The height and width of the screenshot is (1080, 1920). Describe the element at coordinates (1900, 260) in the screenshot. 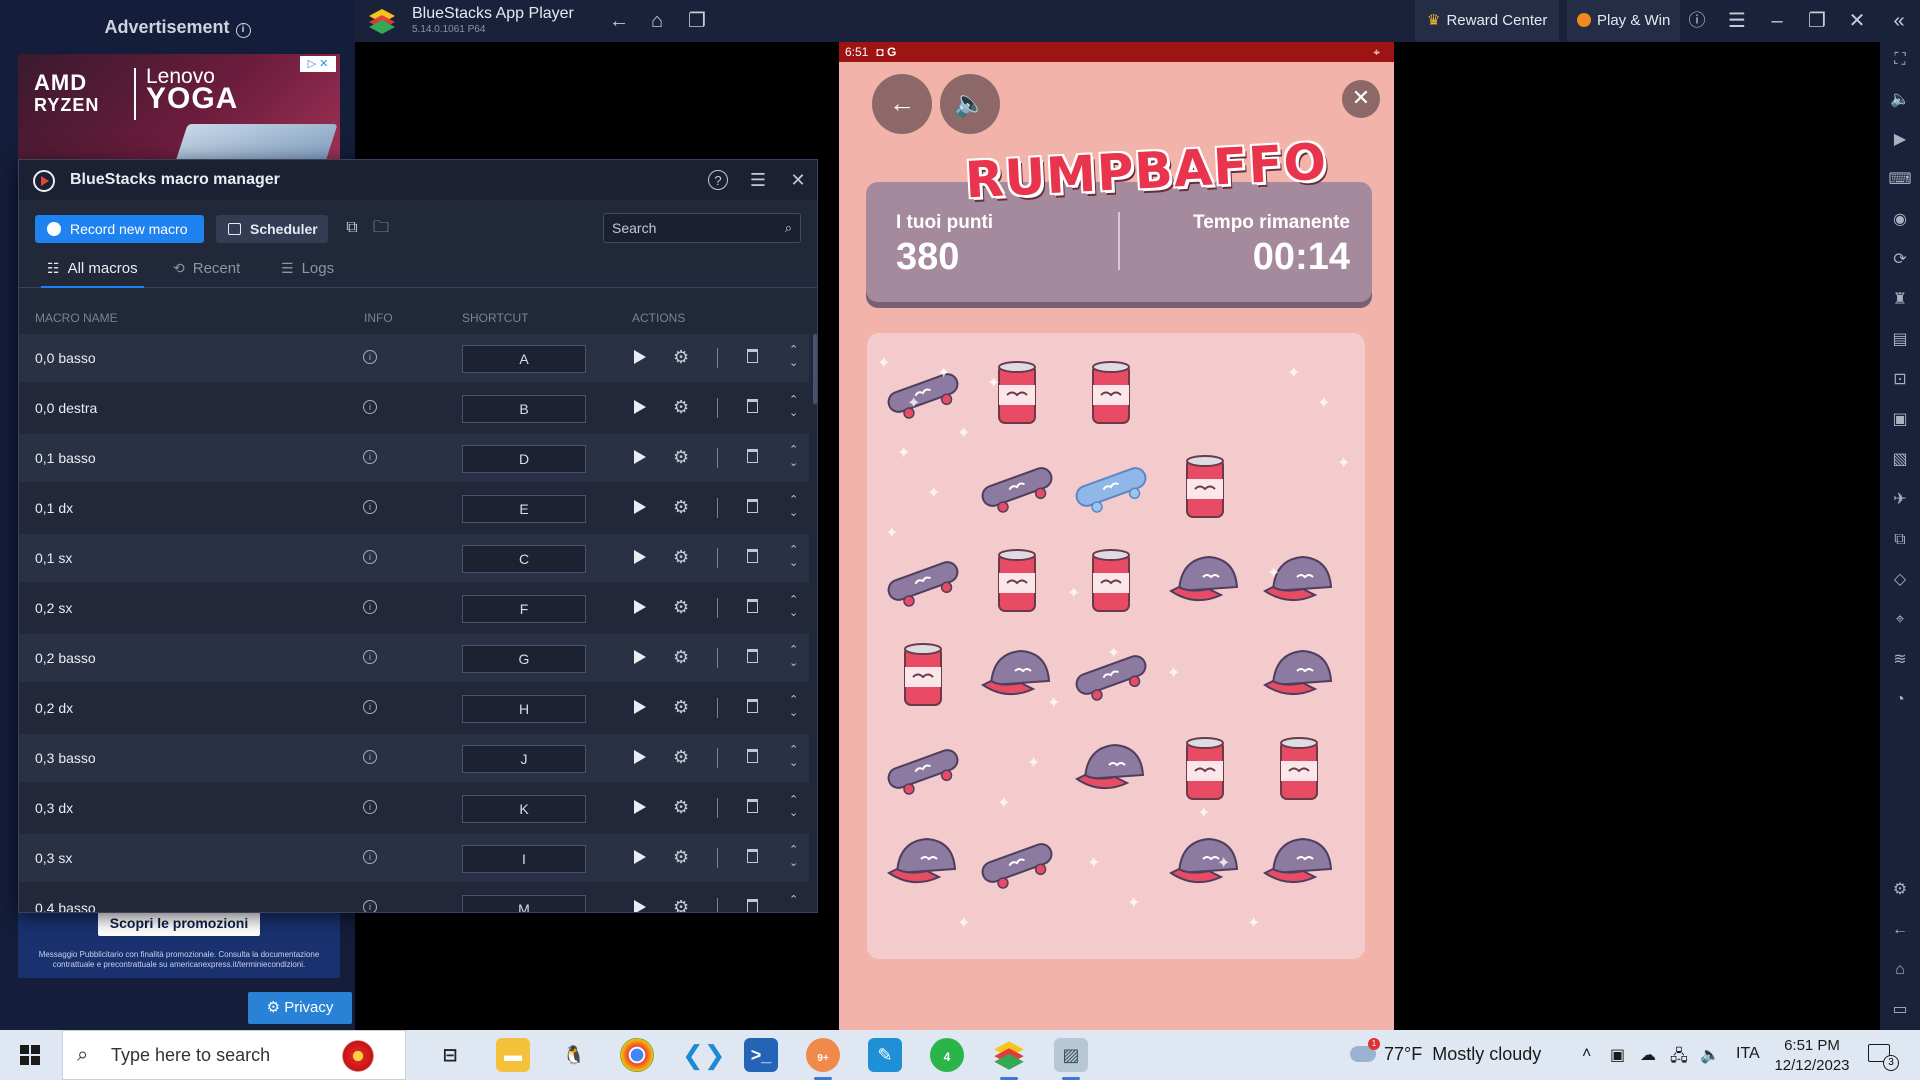

I see `rotate-icon: ⟳` at that location.